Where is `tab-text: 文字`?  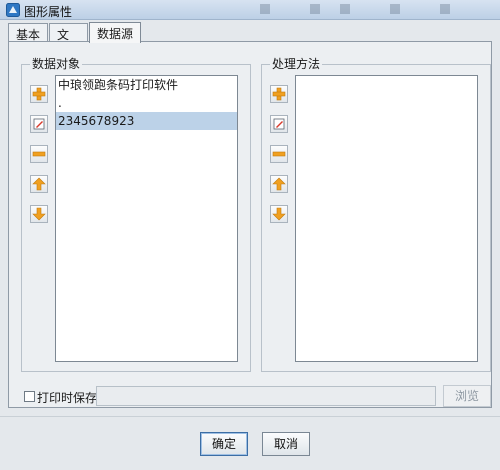 tab-text: 文字 is located at coordinates (68, 41).